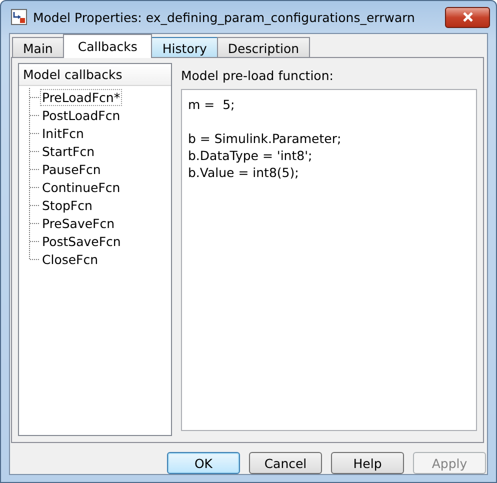 This screenshot has height=483, width=497. What do you see at coordinates (184, 47) in the screenshot?
I see `tab: History` at bounding box center [184, 47].